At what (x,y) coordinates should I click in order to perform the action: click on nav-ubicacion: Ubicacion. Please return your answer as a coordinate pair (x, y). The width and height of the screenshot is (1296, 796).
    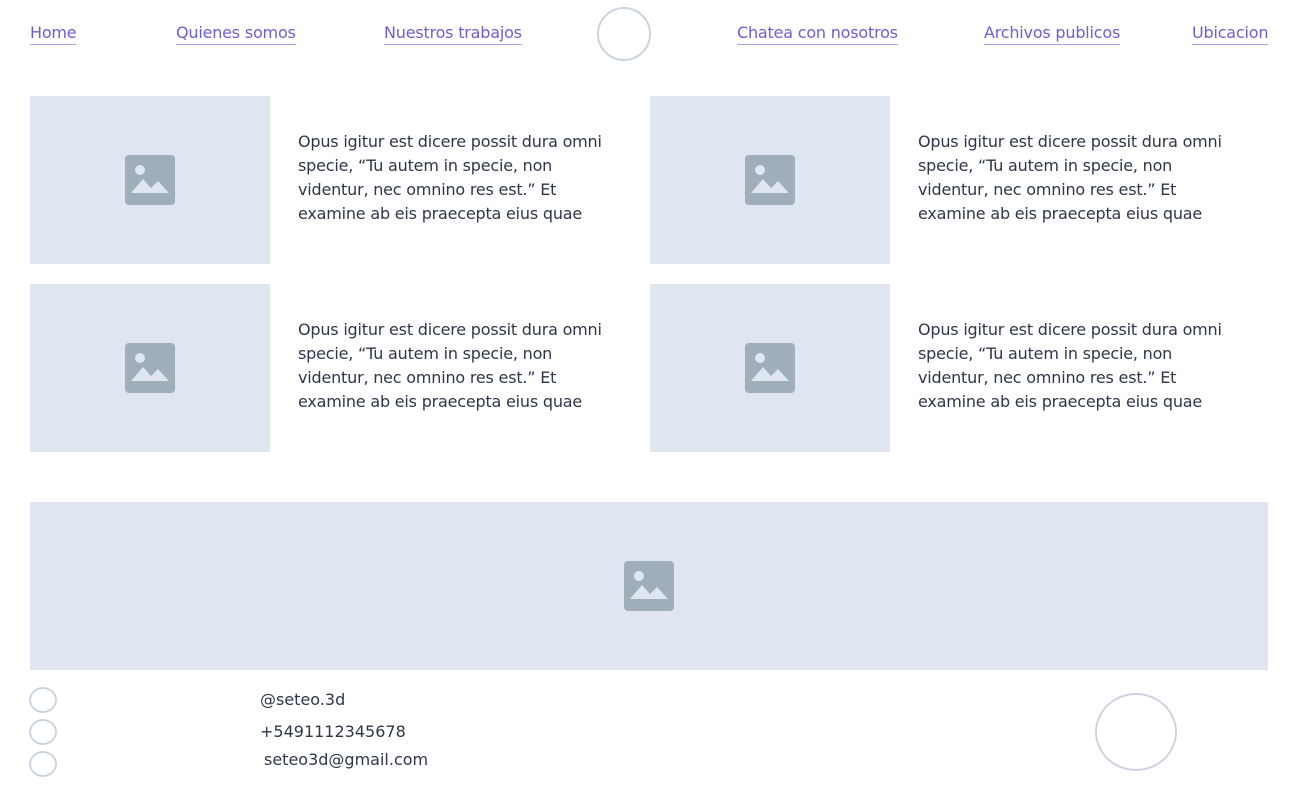
    Looking at the image, I should click on (1230, 34).